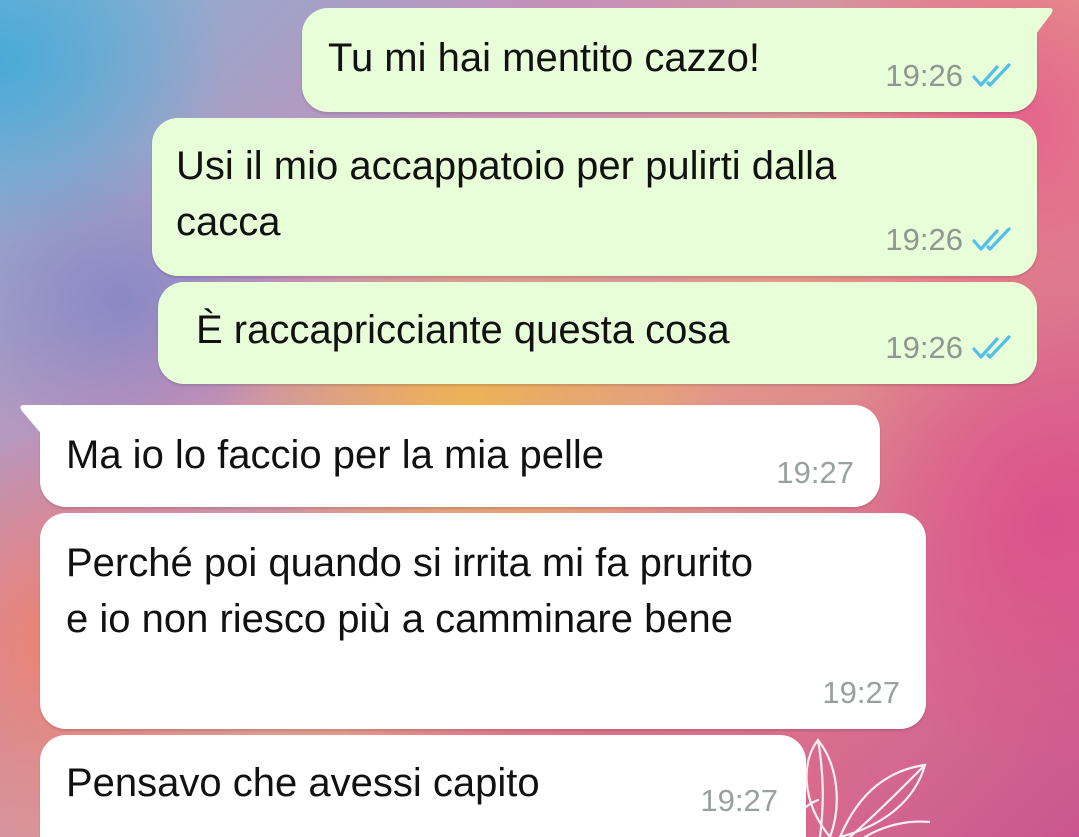 This screenshot has height=837, width=1079. I want to click on message-bubble-incoming: Pensavo che avessi capito 19:27, so click(423, 786).